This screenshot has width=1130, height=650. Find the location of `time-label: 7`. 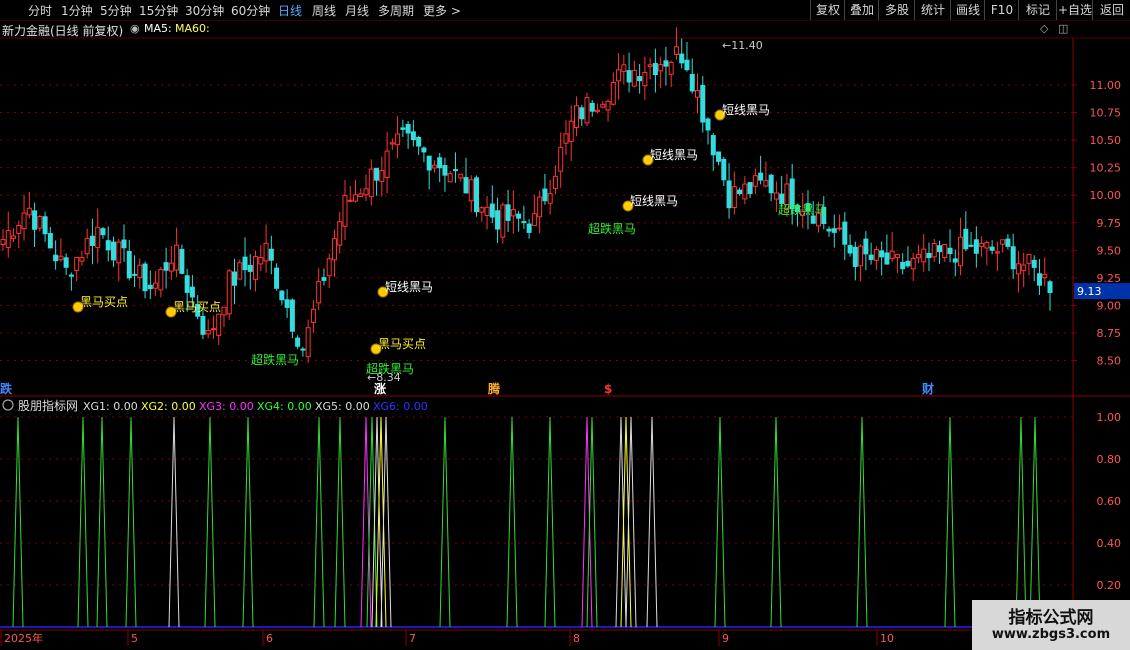

time-label: 7 is located at coordinates (412, 638).